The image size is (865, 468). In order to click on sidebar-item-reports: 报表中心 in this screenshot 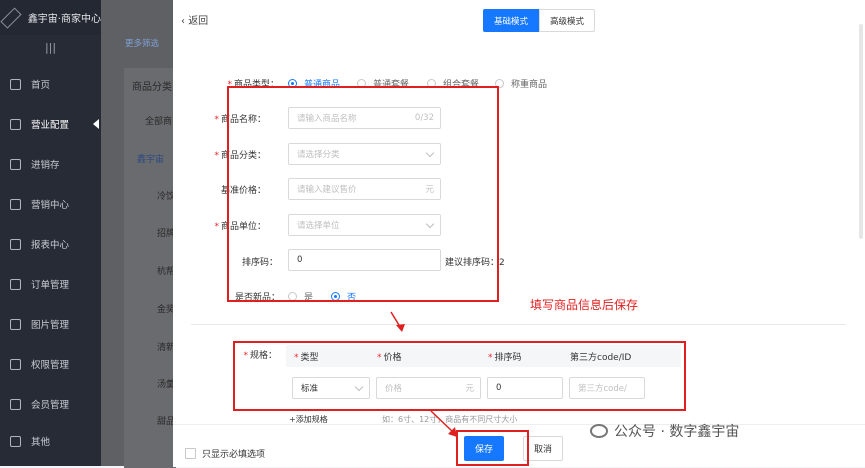, I will do `click(50, 244)`.